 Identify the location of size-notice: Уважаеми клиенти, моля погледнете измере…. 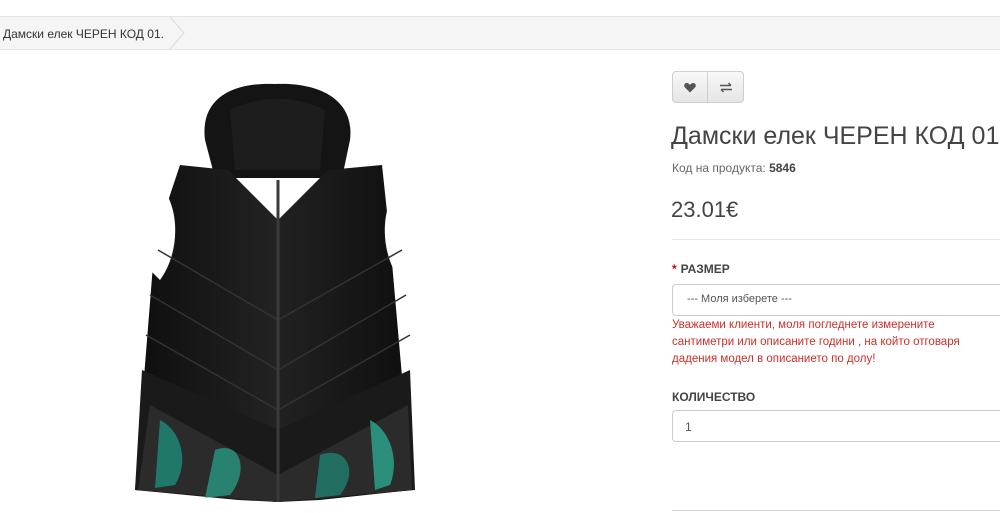
(816, 342).